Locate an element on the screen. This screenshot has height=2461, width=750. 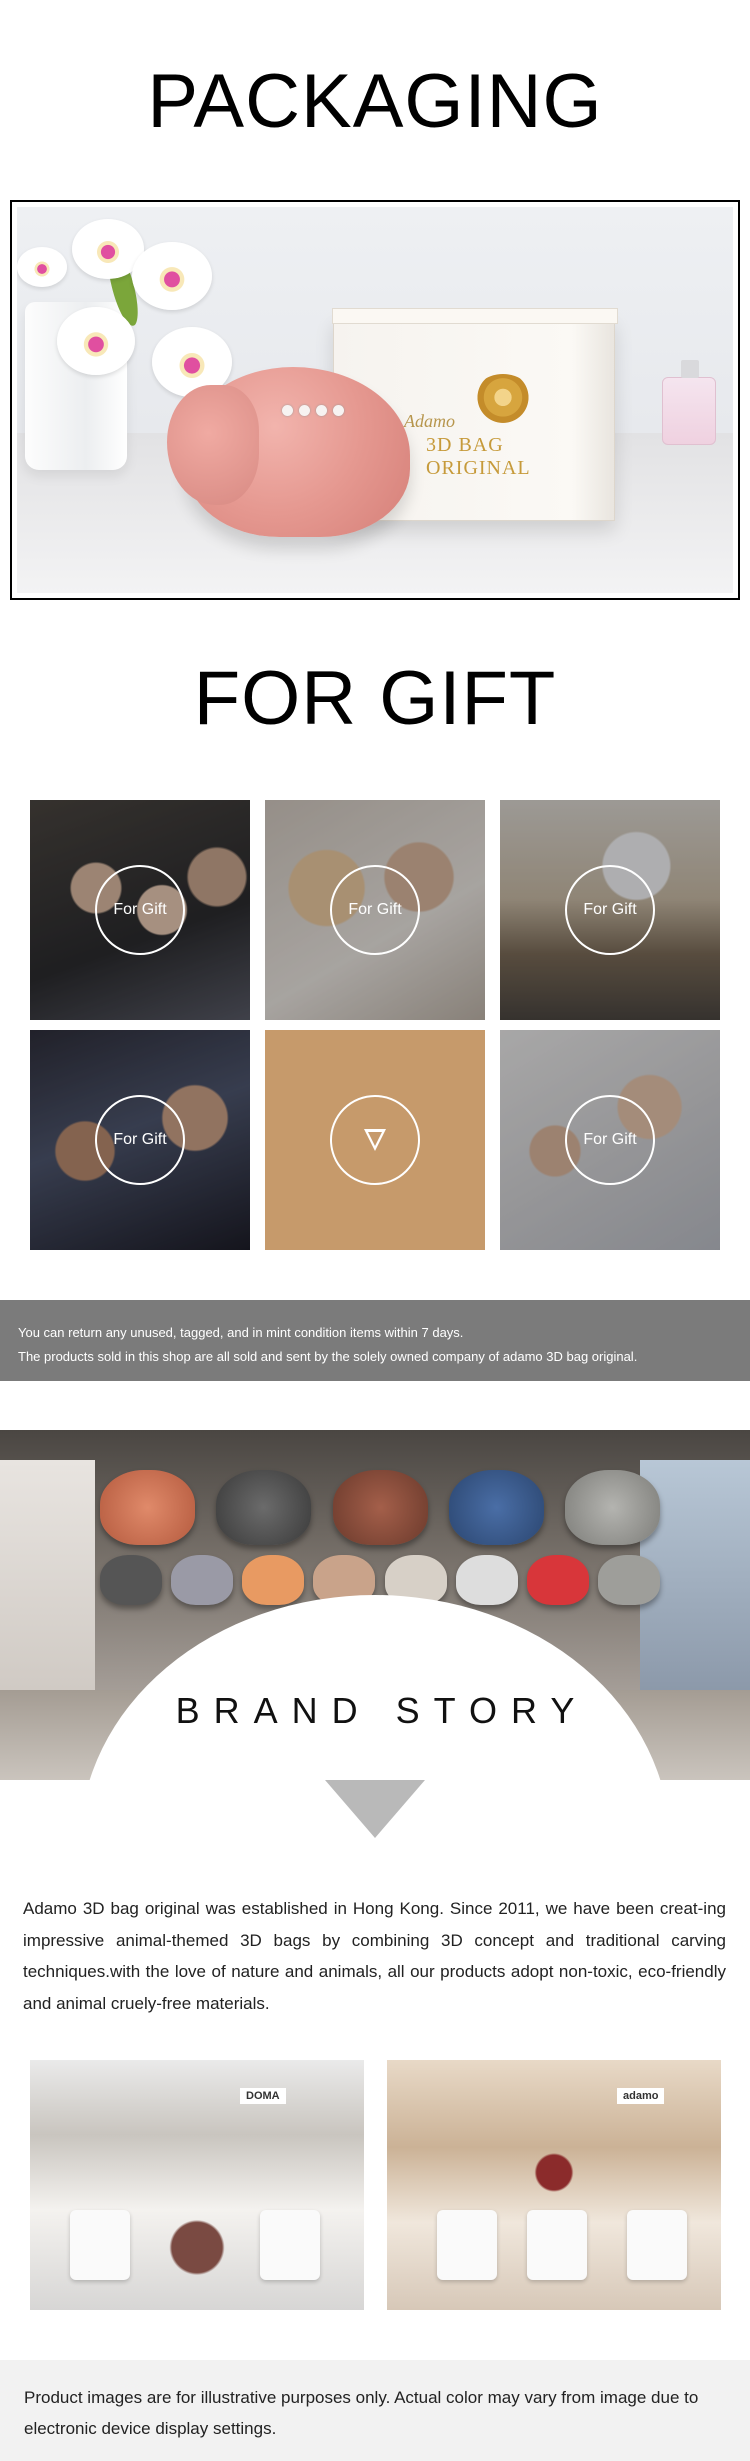
for-gift-title: FOR GIFT is located at coordinates (375, 698).